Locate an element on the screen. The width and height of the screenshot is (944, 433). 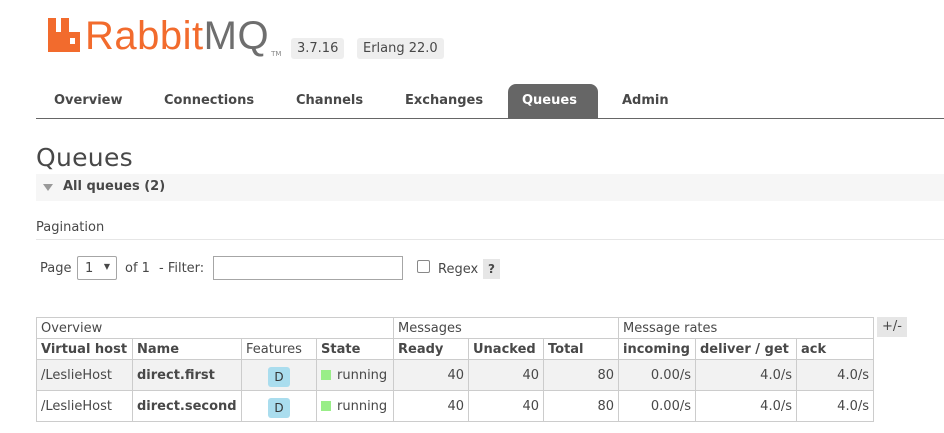
logo-wordmark: RabbitMQ is located at coordinates (177, 36).